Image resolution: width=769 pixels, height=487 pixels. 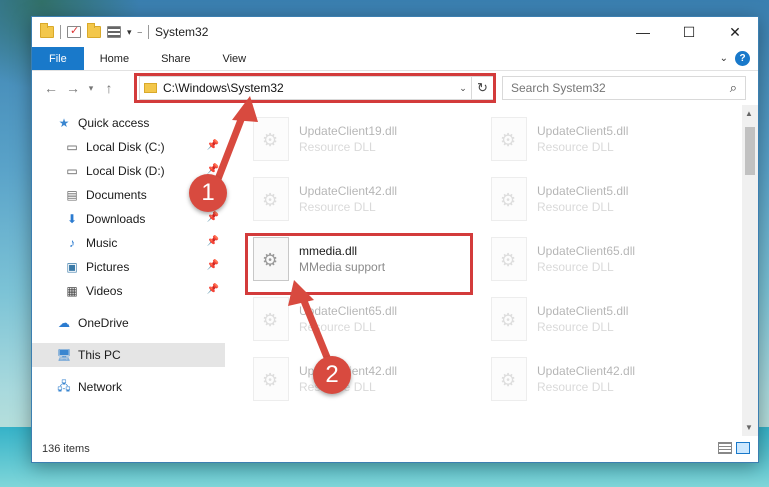 What do you see at coordinates (109, 88) in the screenshot?
I see `up-button: ↑` at bounding box center [109, 88].